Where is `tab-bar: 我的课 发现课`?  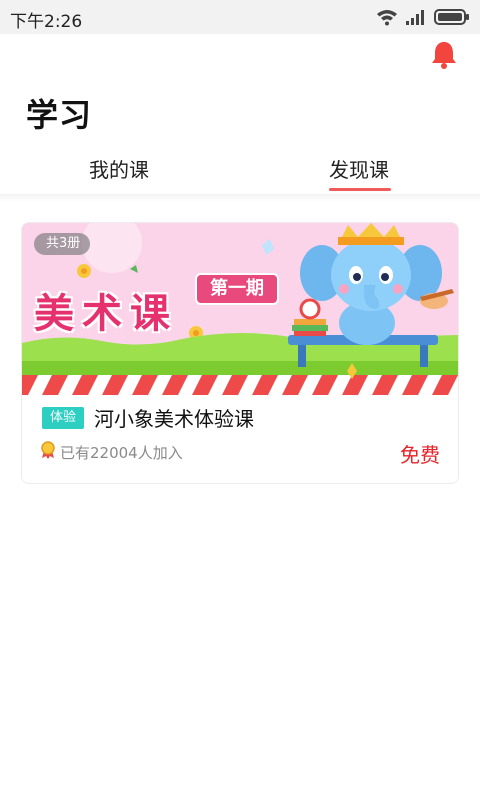
tab-bar: 我的课 发现课 is located at coordinates (240, 172).